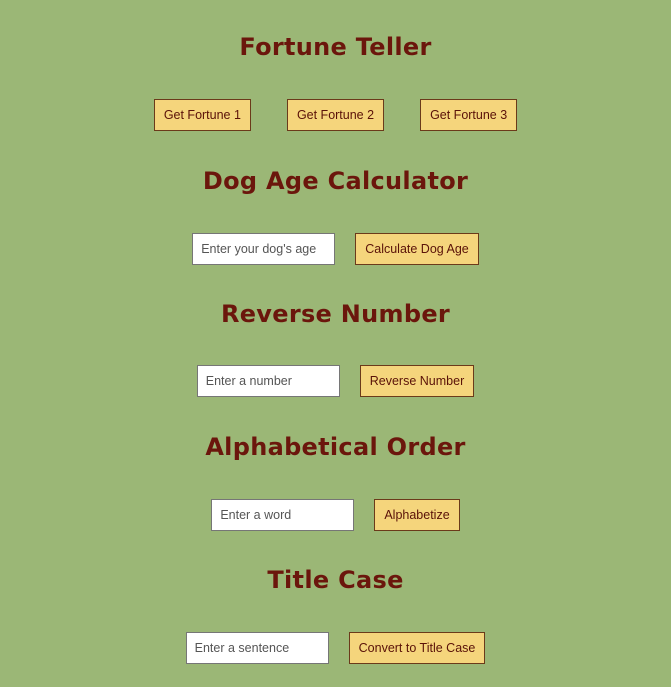 Image resolution: width=671 pixels, height=687 pixels. Describe the element at coordinates (417, 381) in the screenshot. I see `reverse-number-button: Reverse Number` at that location.